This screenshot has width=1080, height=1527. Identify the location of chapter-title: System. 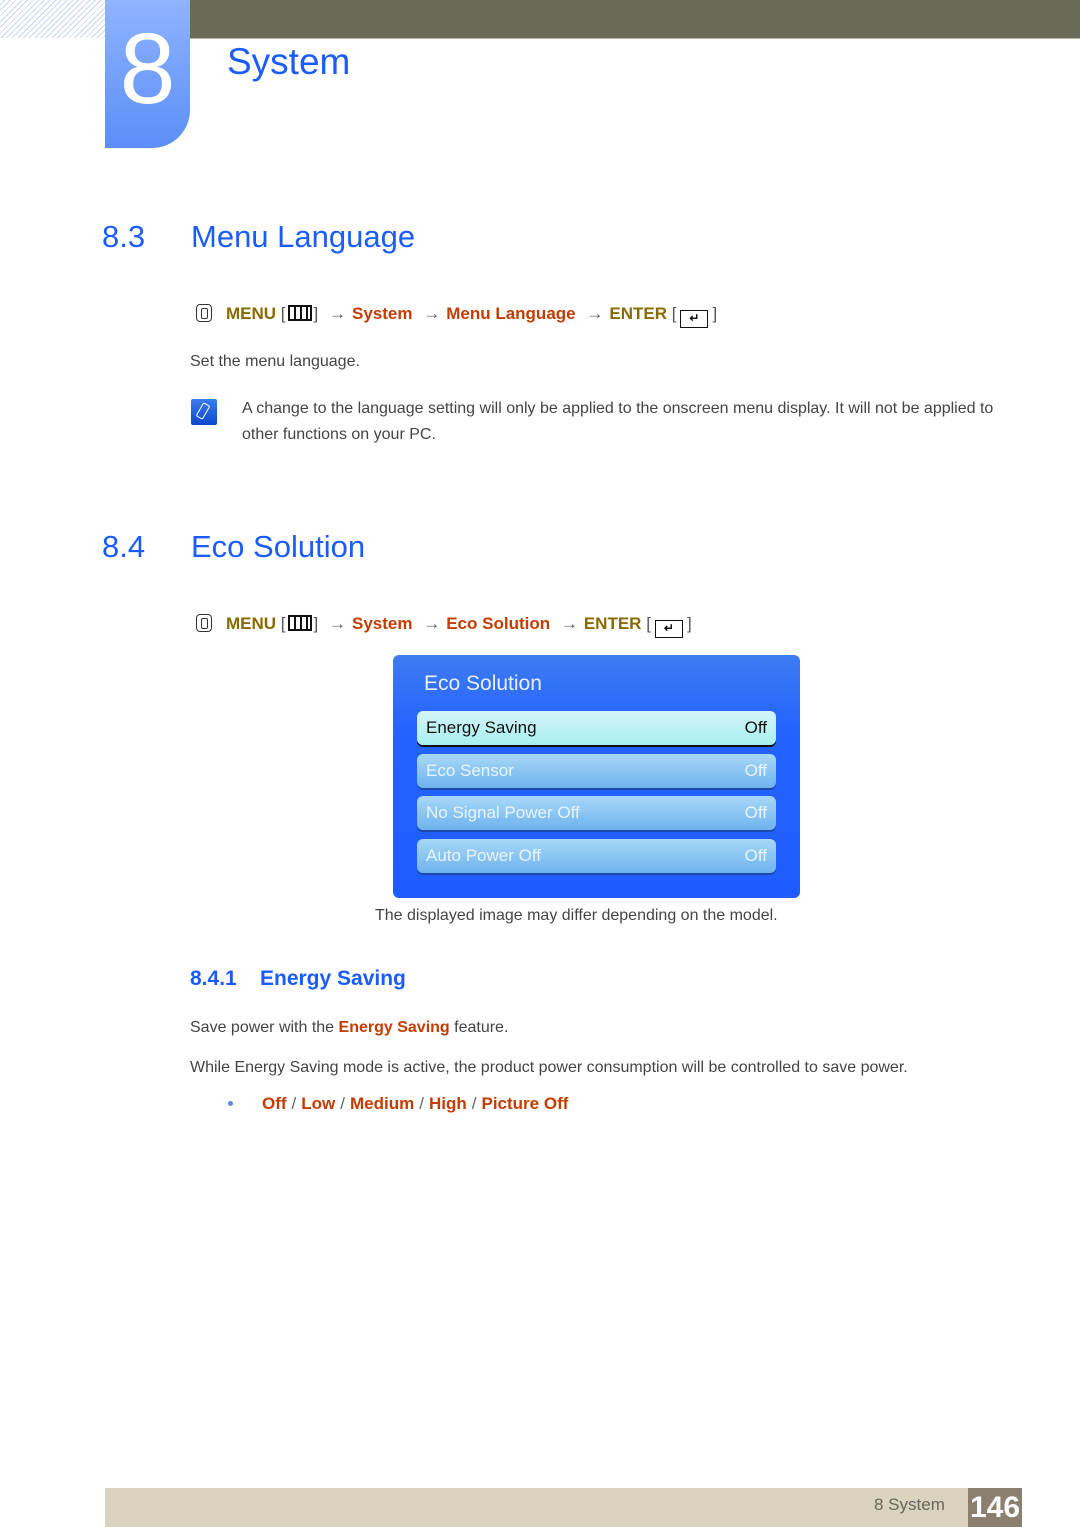
(289, 61).